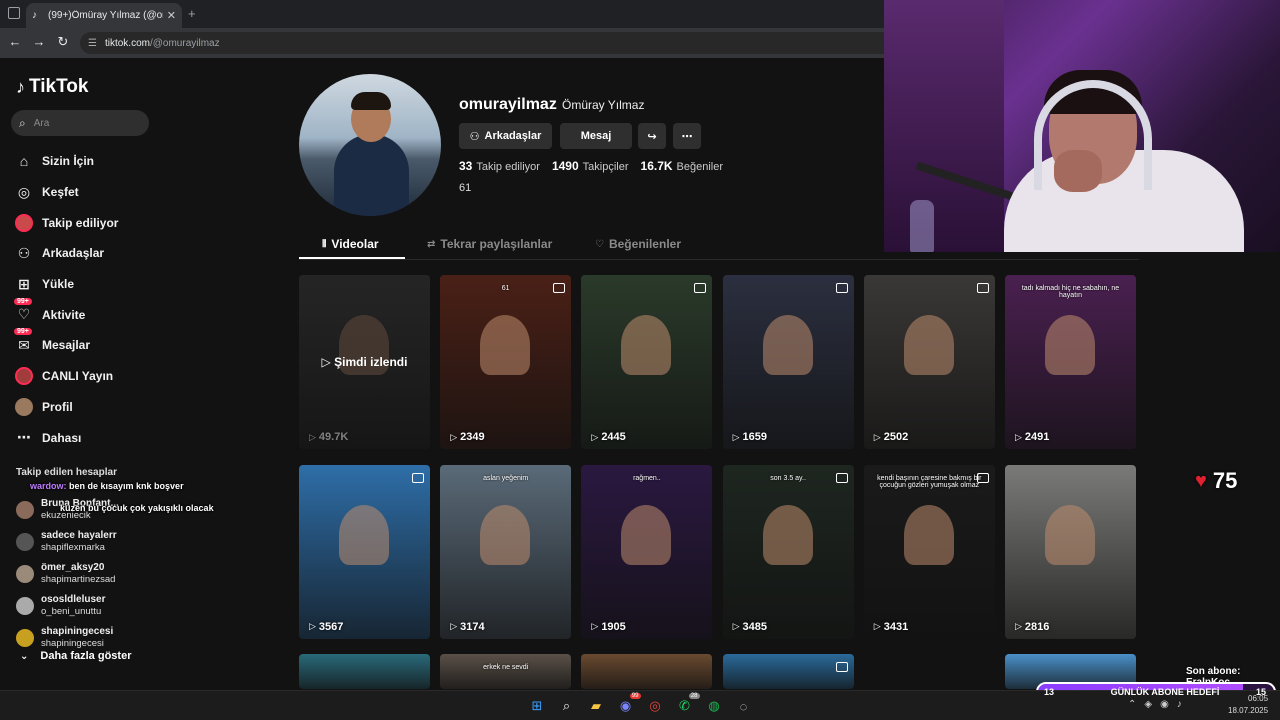 The width and height of the screenshot is (1280, 720). I want to click on discord-icon: ◉ 99, so click(628, 705).